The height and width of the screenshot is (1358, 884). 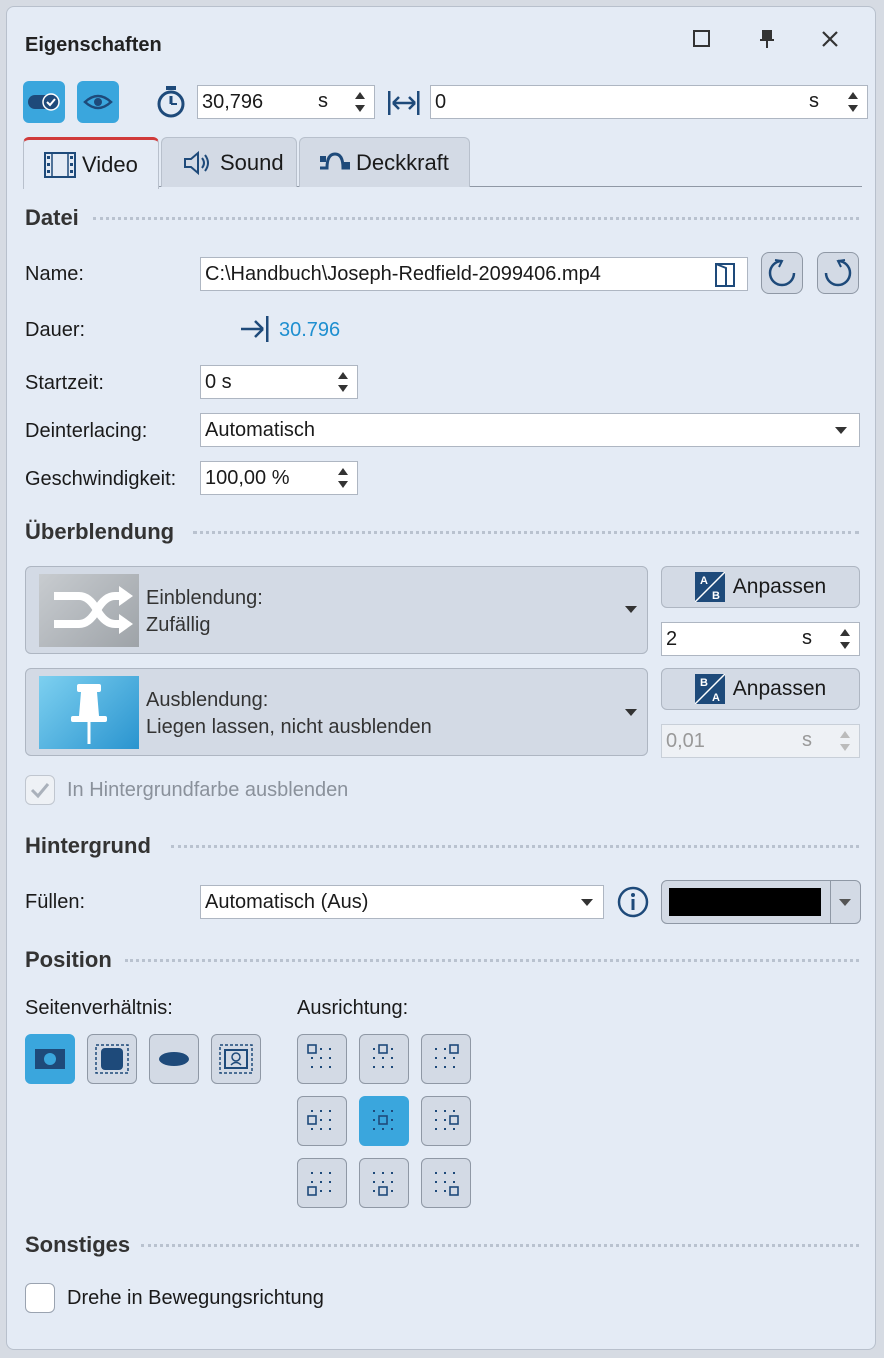 I want to click on einblendung-duration-input: 2 s, so click(x=760, y=639).